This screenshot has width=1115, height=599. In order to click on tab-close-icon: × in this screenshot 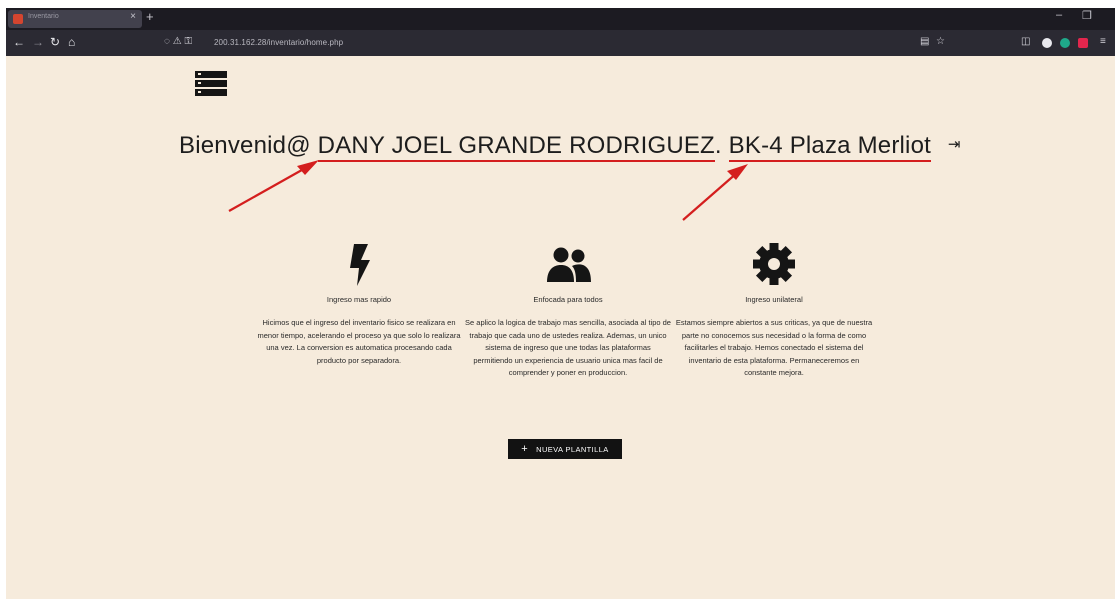, I will do `click(133, 16)`.